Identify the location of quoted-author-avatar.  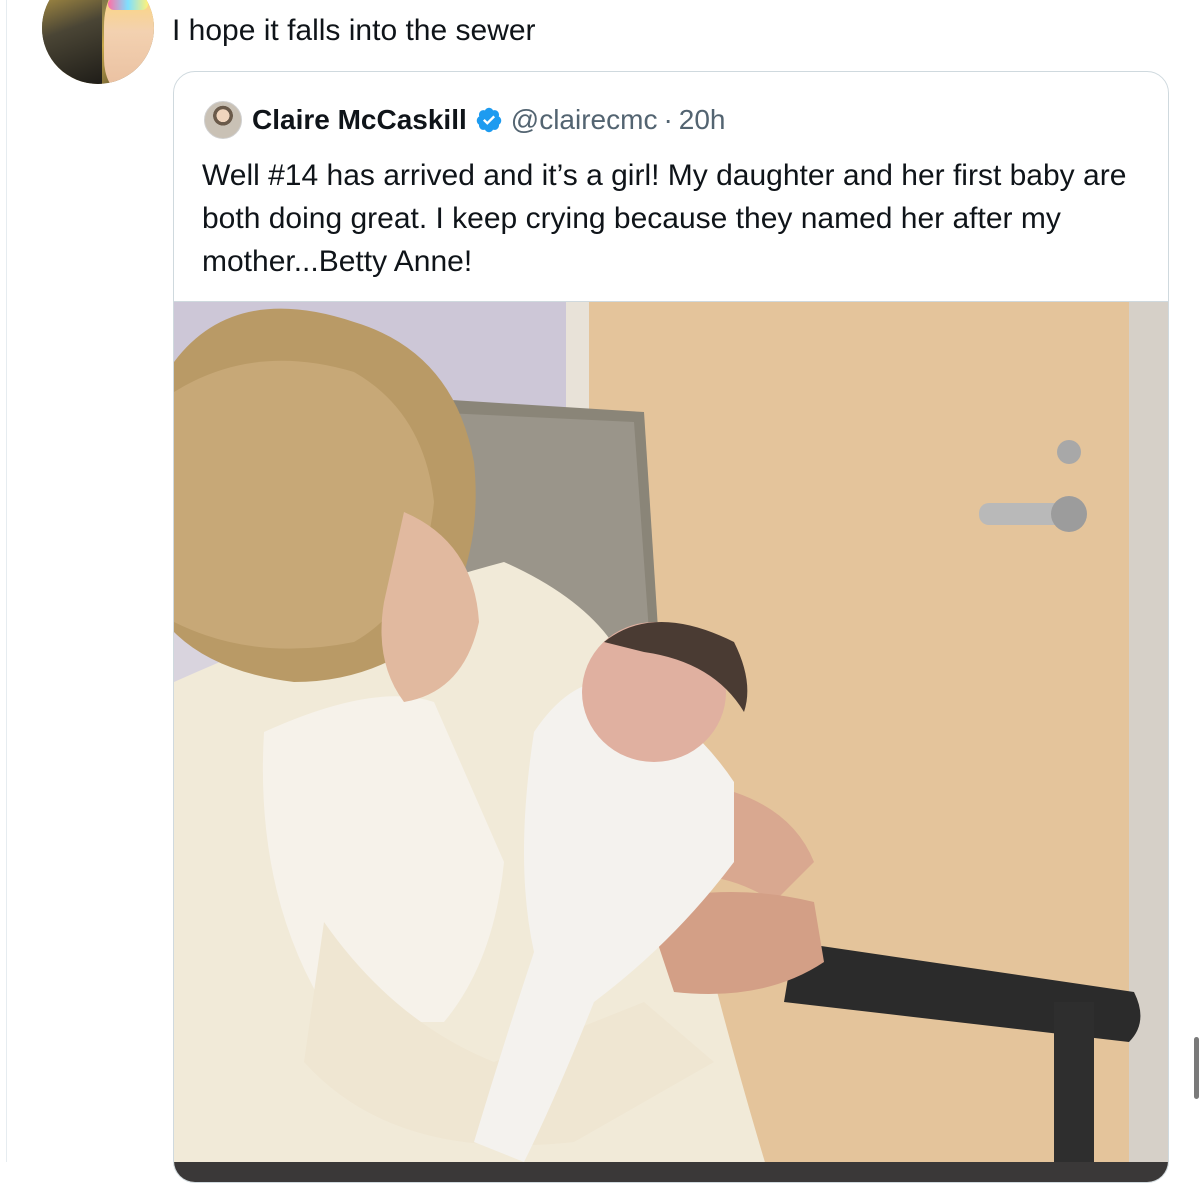
(223, 120).